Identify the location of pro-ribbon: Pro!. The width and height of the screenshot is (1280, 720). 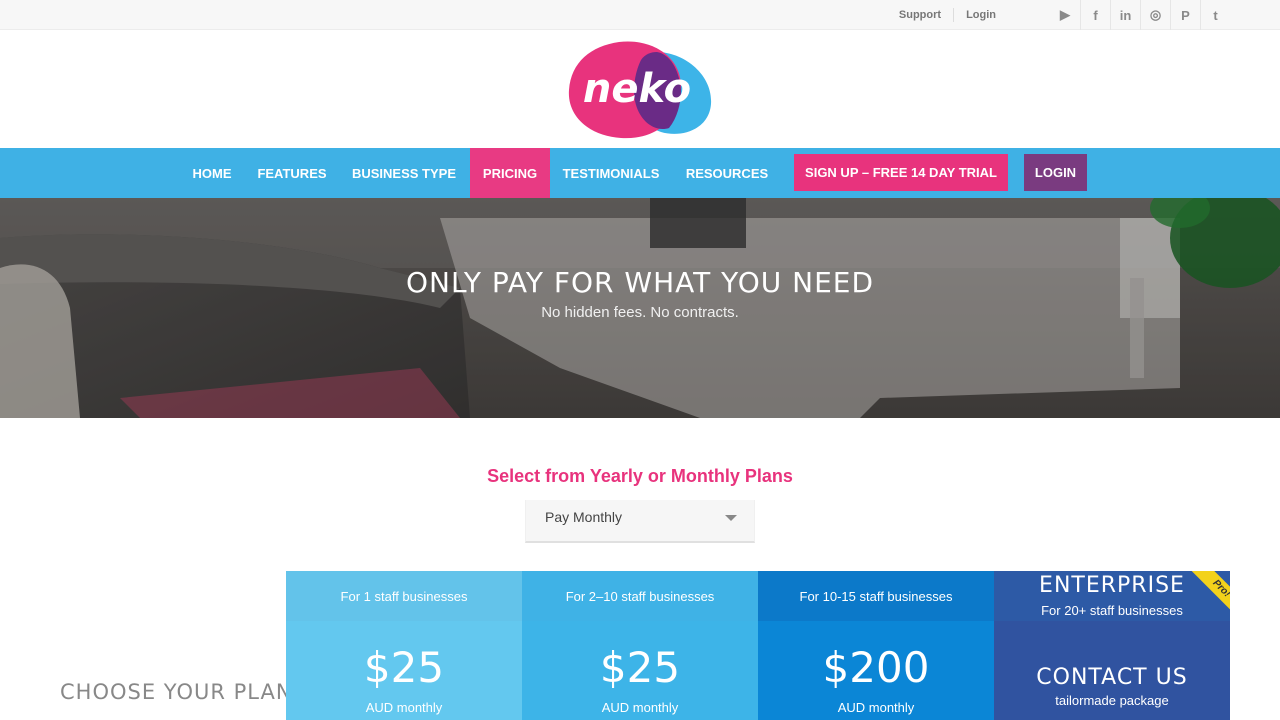
(1210, 591).